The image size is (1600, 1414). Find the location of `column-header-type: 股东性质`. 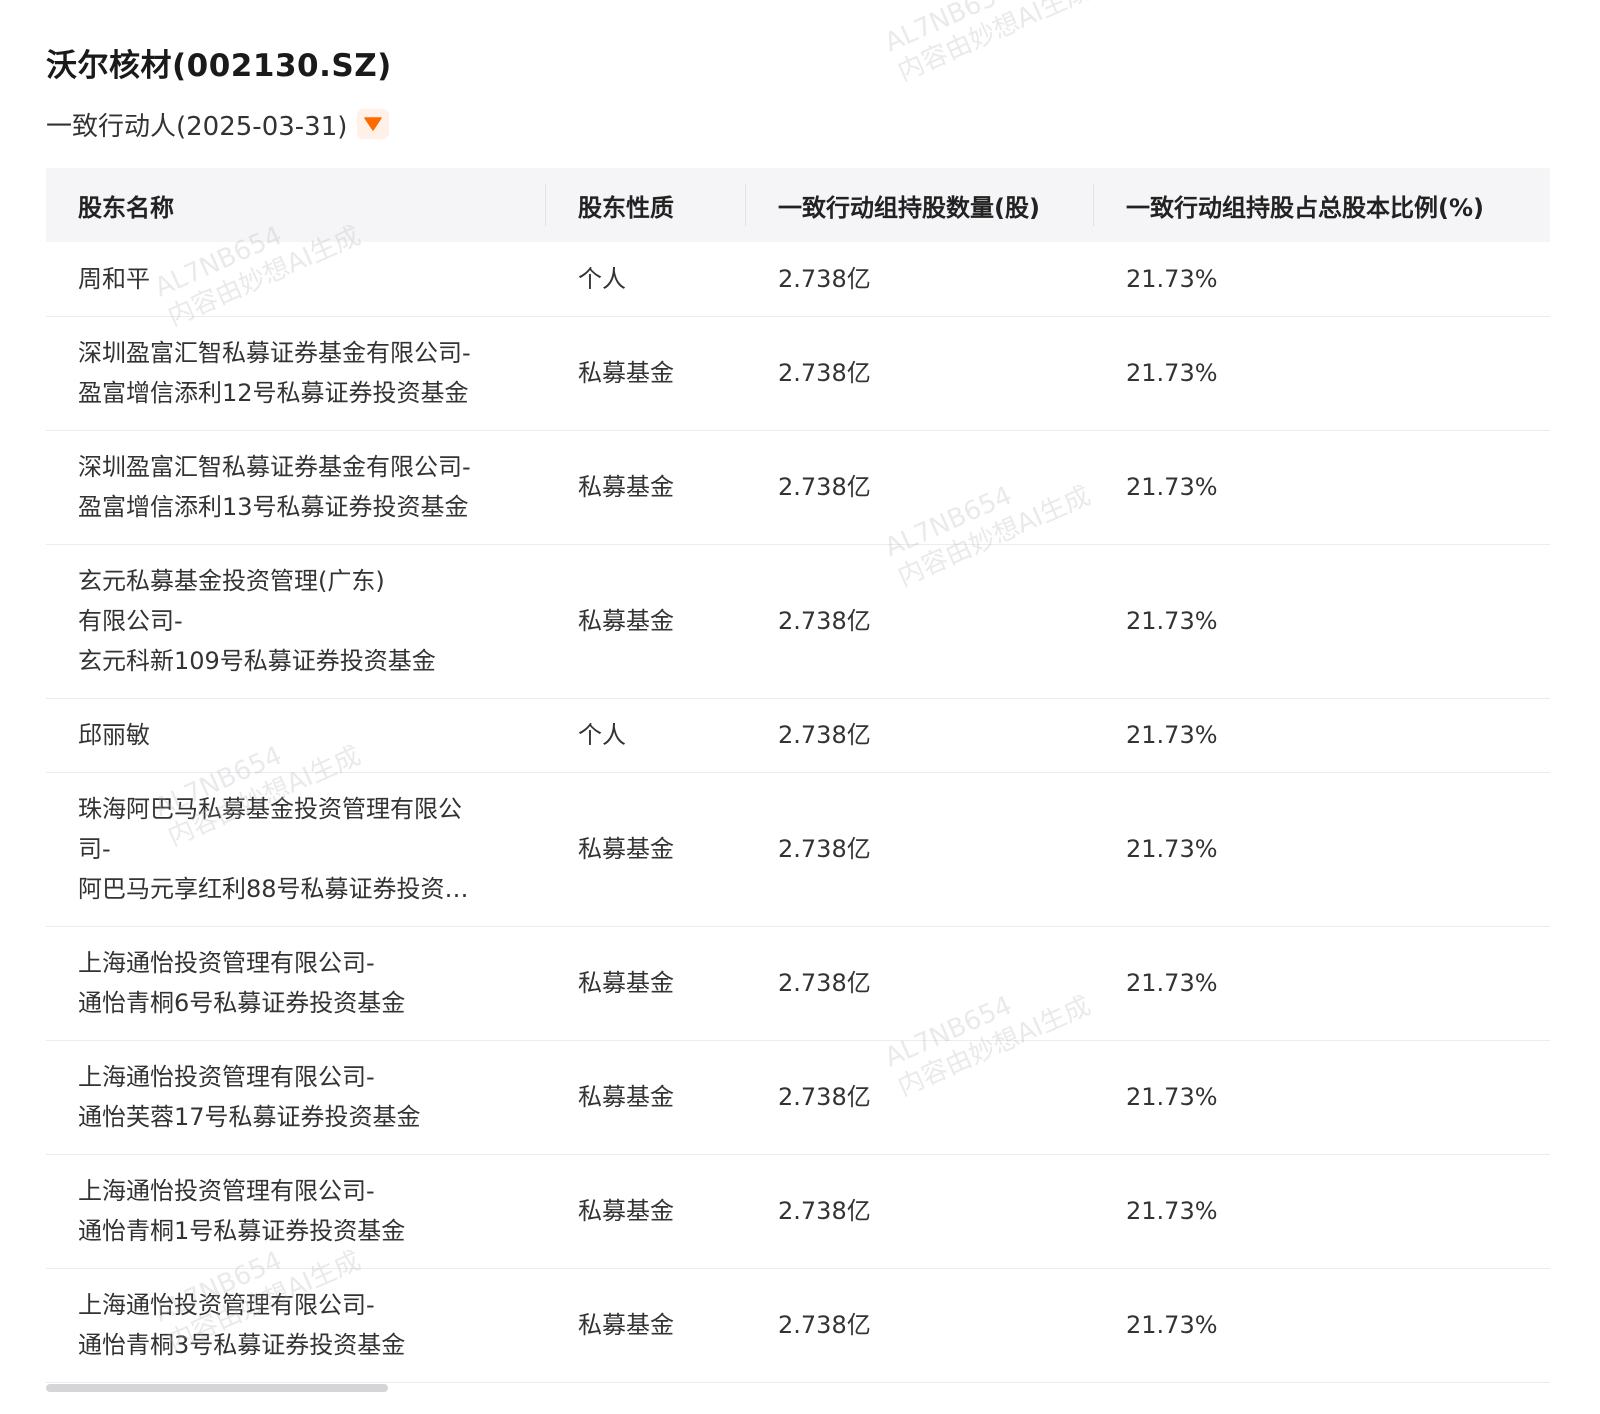

column-header-type: 股东性质 is located at coordinates (646, 205).